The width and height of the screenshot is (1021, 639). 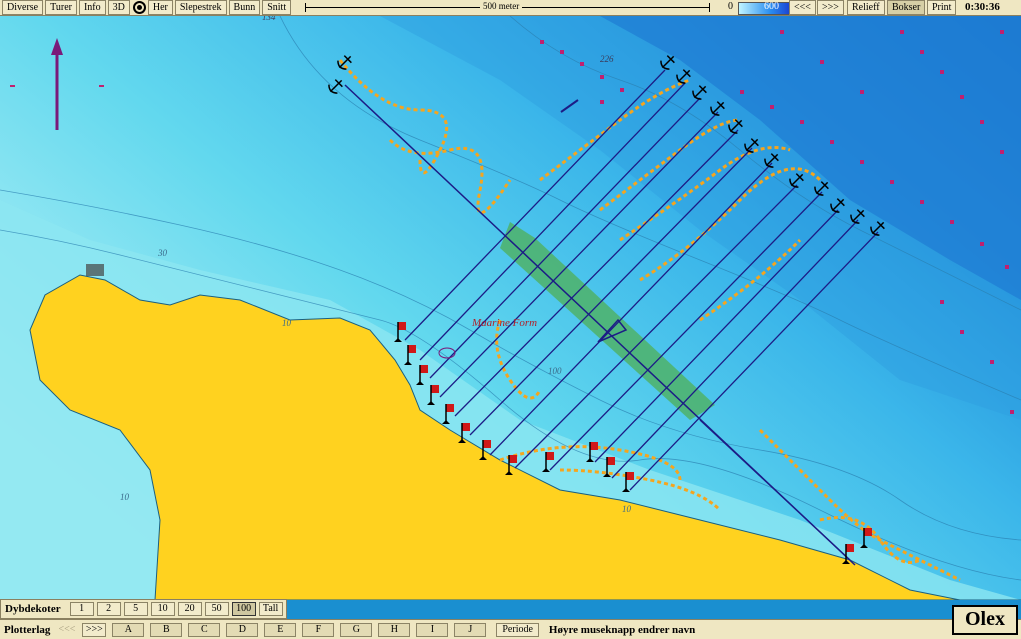 What do you see at coordinates (394, 629) in the screenshot?
I see `layer-button: H` at bounding box center [394, 629].